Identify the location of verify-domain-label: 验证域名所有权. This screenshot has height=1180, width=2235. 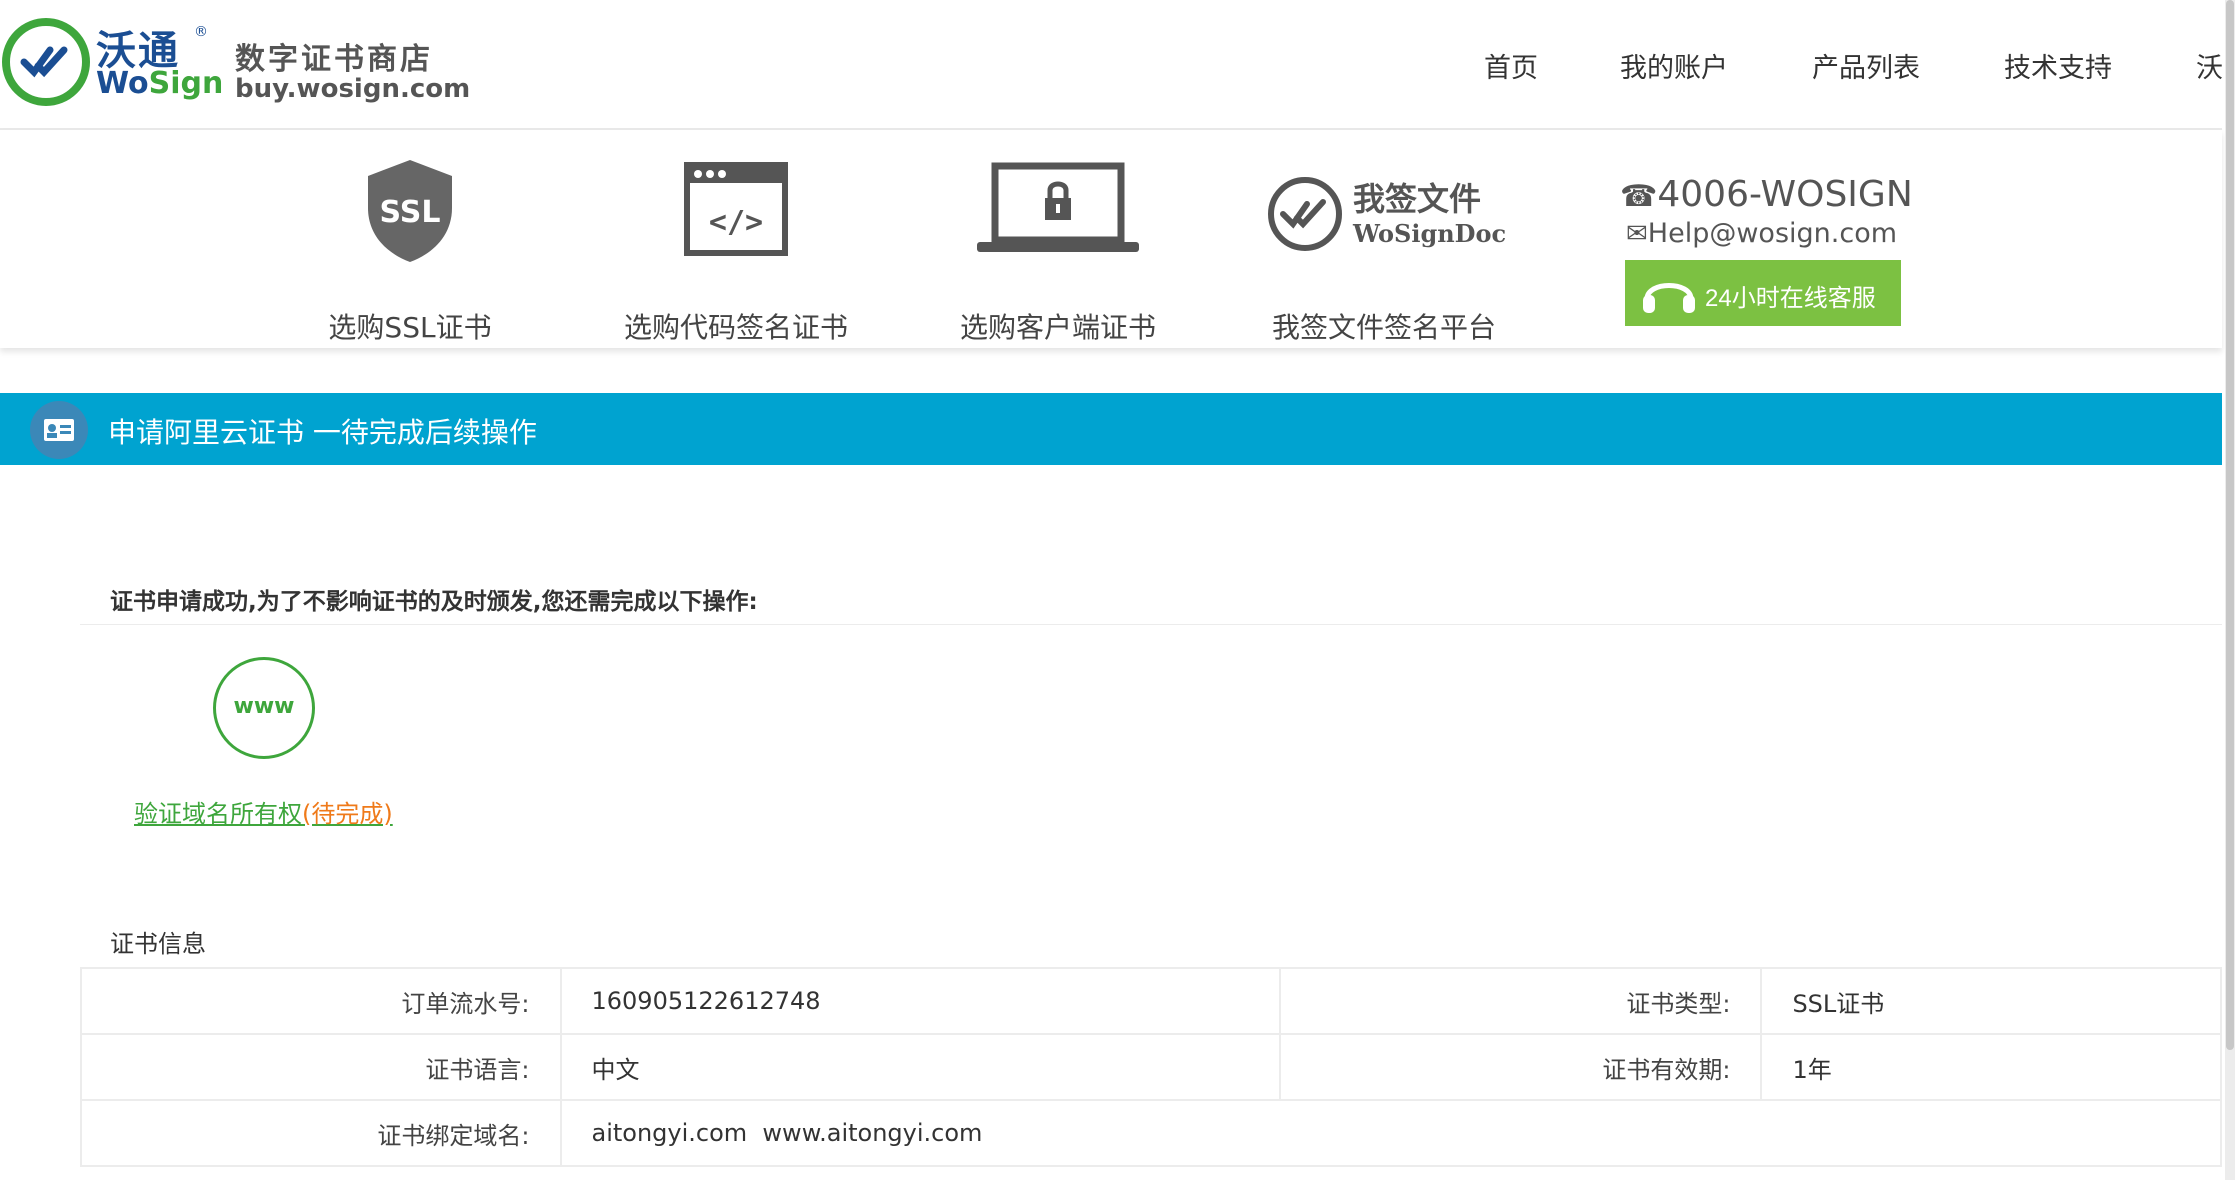
(218, 814).